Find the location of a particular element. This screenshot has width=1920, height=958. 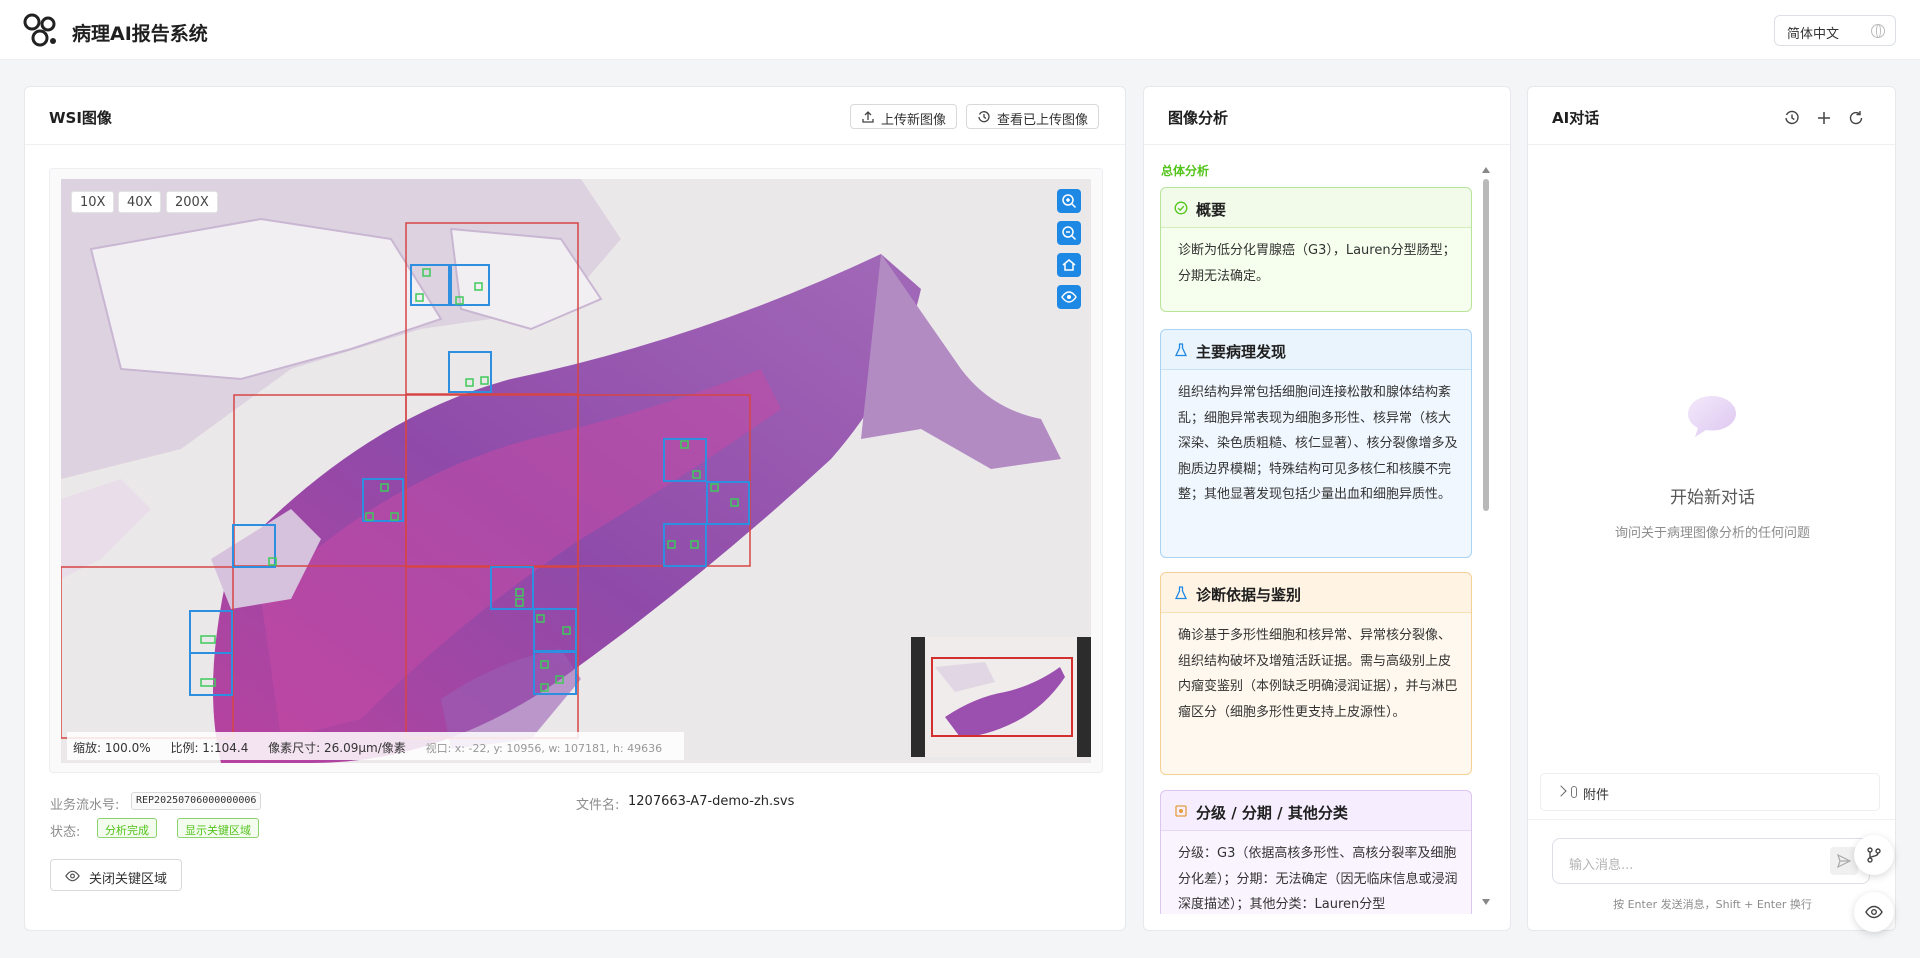

zoom-out-button is located at coordinates (1069, 233).